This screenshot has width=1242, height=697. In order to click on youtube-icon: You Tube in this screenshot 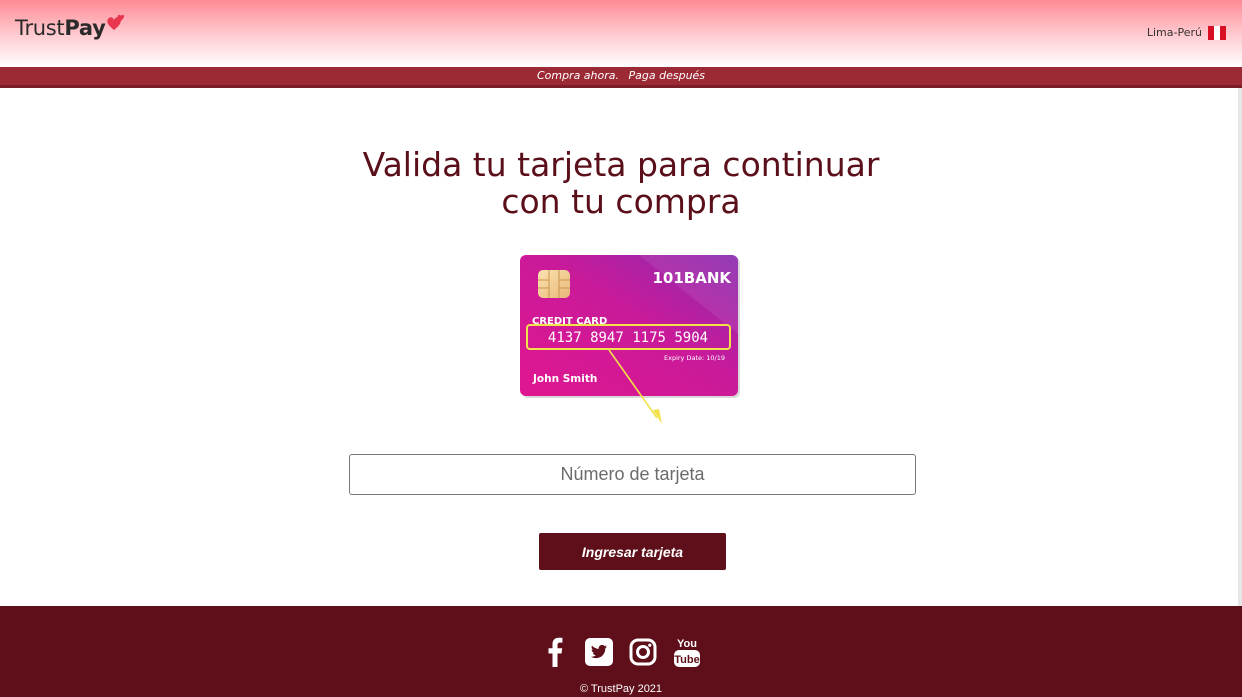, I will do `click(687, 652)`.